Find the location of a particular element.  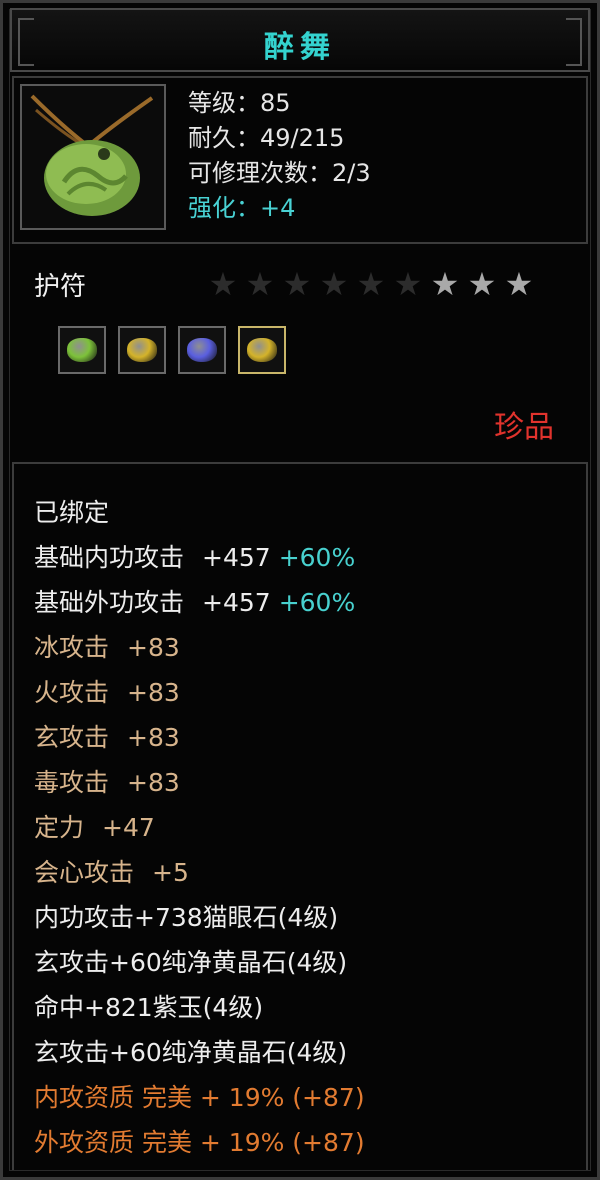

attribute-label: 已绑定 is located at coordinates (72, 512).